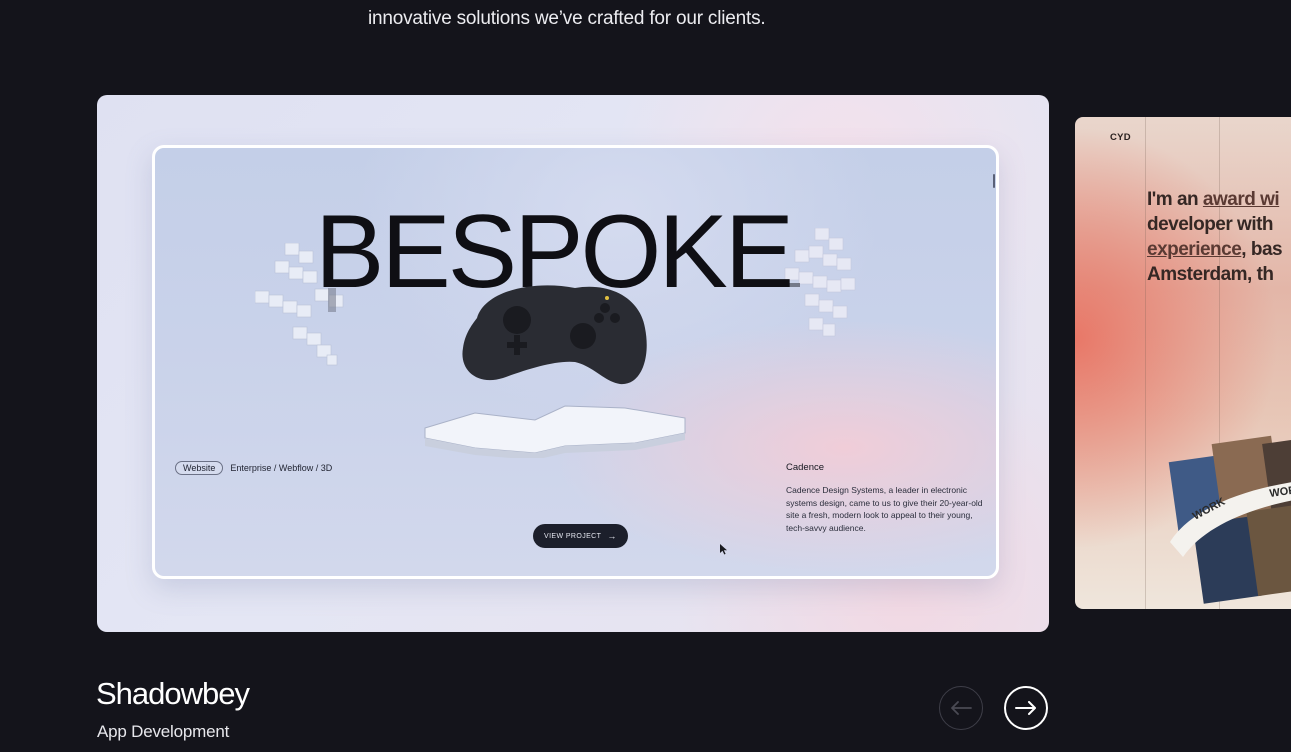 This screenshot has width=1291, height=752. I want to click on project-tags: Website Enterprise / Webflow / 3D, so click(253, 468).